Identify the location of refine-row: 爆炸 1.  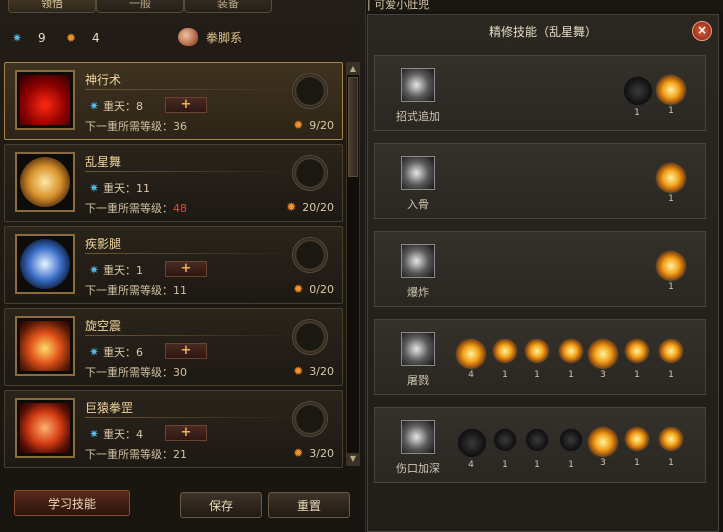
(540, 269).